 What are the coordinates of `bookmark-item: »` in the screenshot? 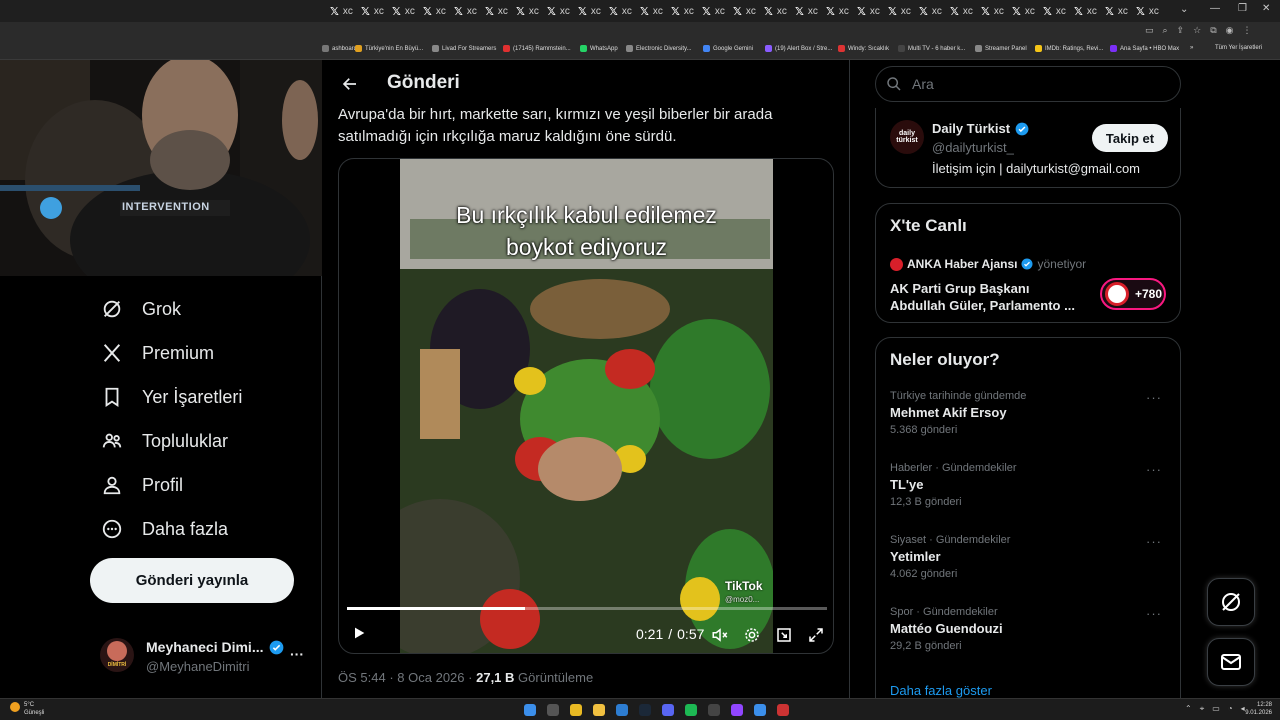 It's located at (1191, 48).